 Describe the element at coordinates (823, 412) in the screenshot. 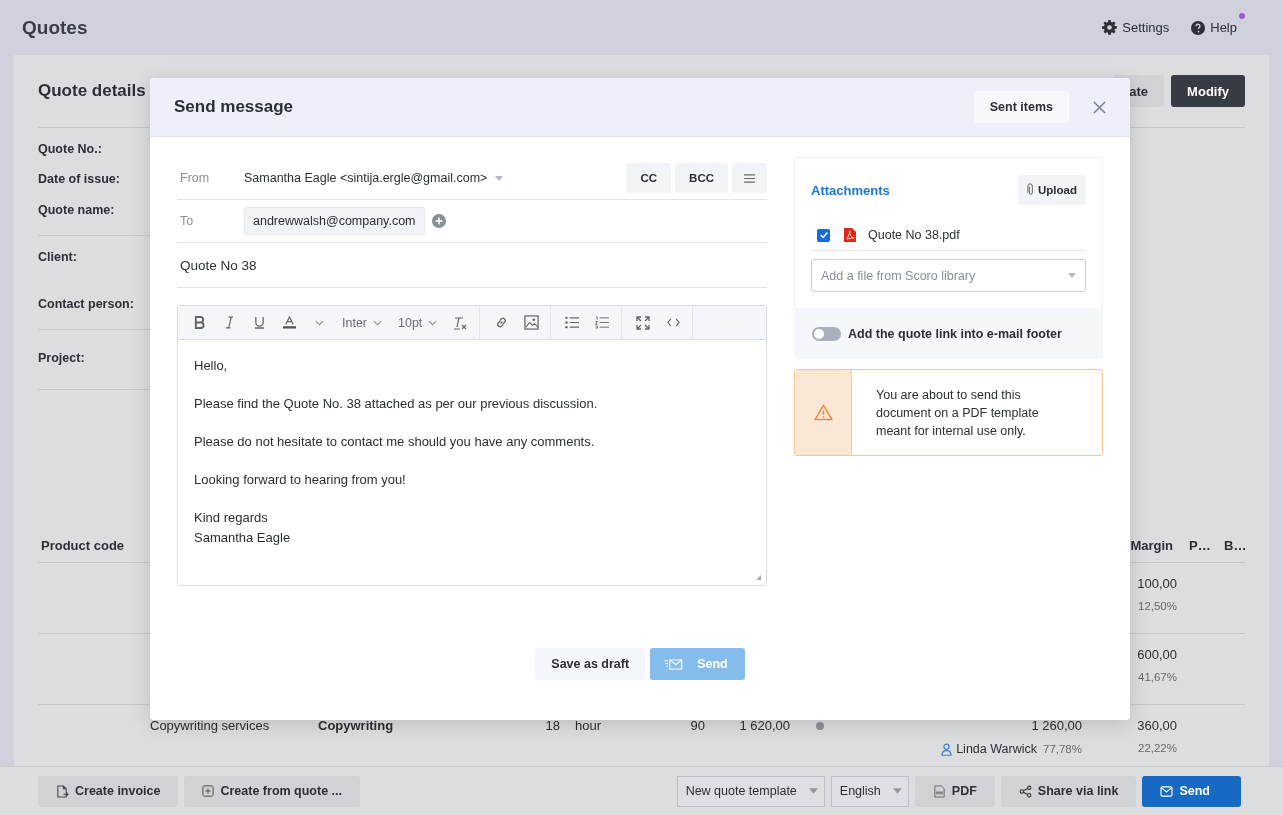

I see `warning-icon` at that location.